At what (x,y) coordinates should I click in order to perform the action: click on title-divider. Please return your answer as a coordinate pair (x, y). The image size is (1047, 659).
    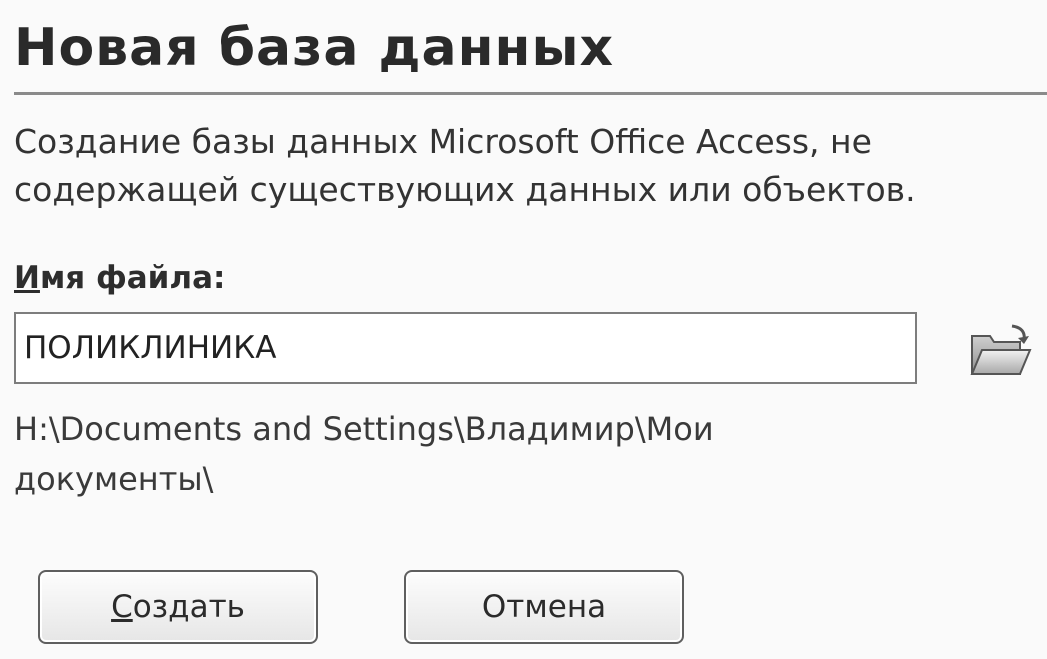
    Looking at the image, I should click on (530, 93).